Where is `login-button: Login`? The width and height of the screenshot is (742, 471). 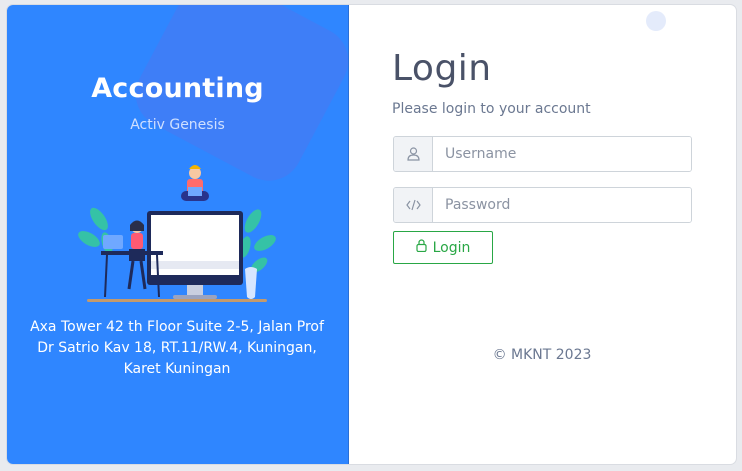
login-button: Login is located at coordinates (443, 247).